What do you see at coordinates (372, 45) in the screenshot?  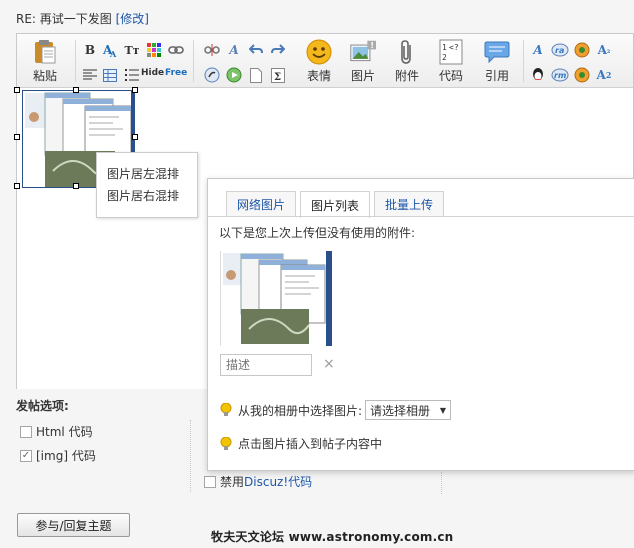 I see `image-badge: !` at bounding box center [372, 45].